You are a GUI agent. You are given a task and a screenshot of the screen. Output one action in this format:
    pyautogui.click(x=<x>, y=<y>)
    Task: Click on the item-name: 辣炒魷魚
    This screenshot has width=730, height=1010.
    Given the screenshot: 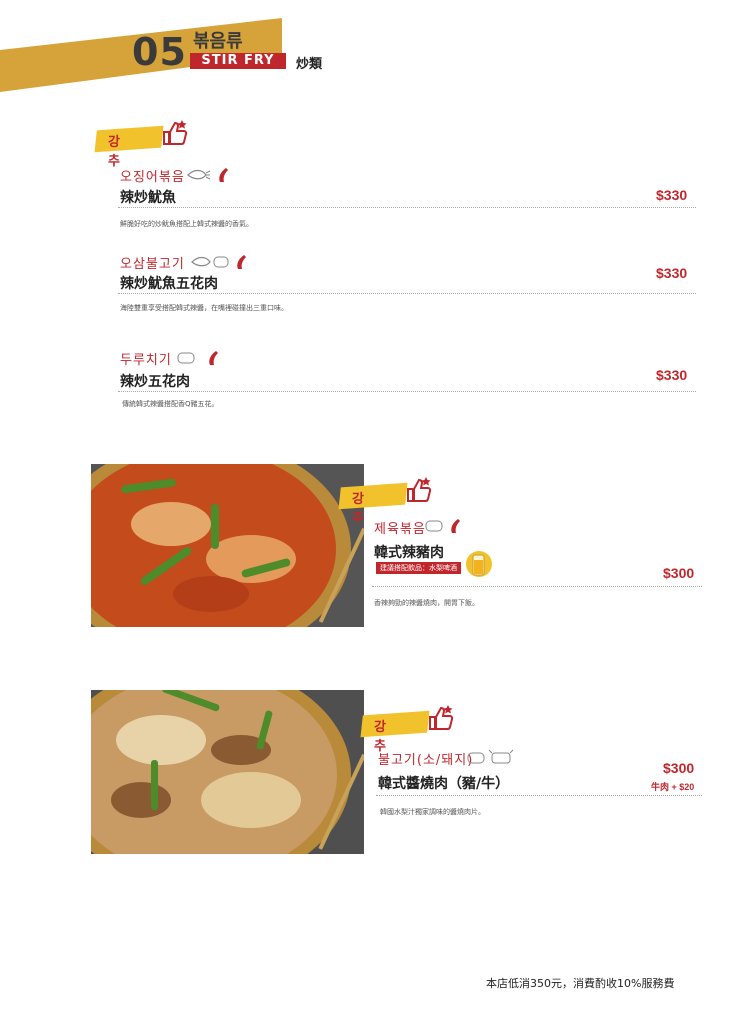 What is the action you would take?
    pyautogui.click(x=148, y=198)
    